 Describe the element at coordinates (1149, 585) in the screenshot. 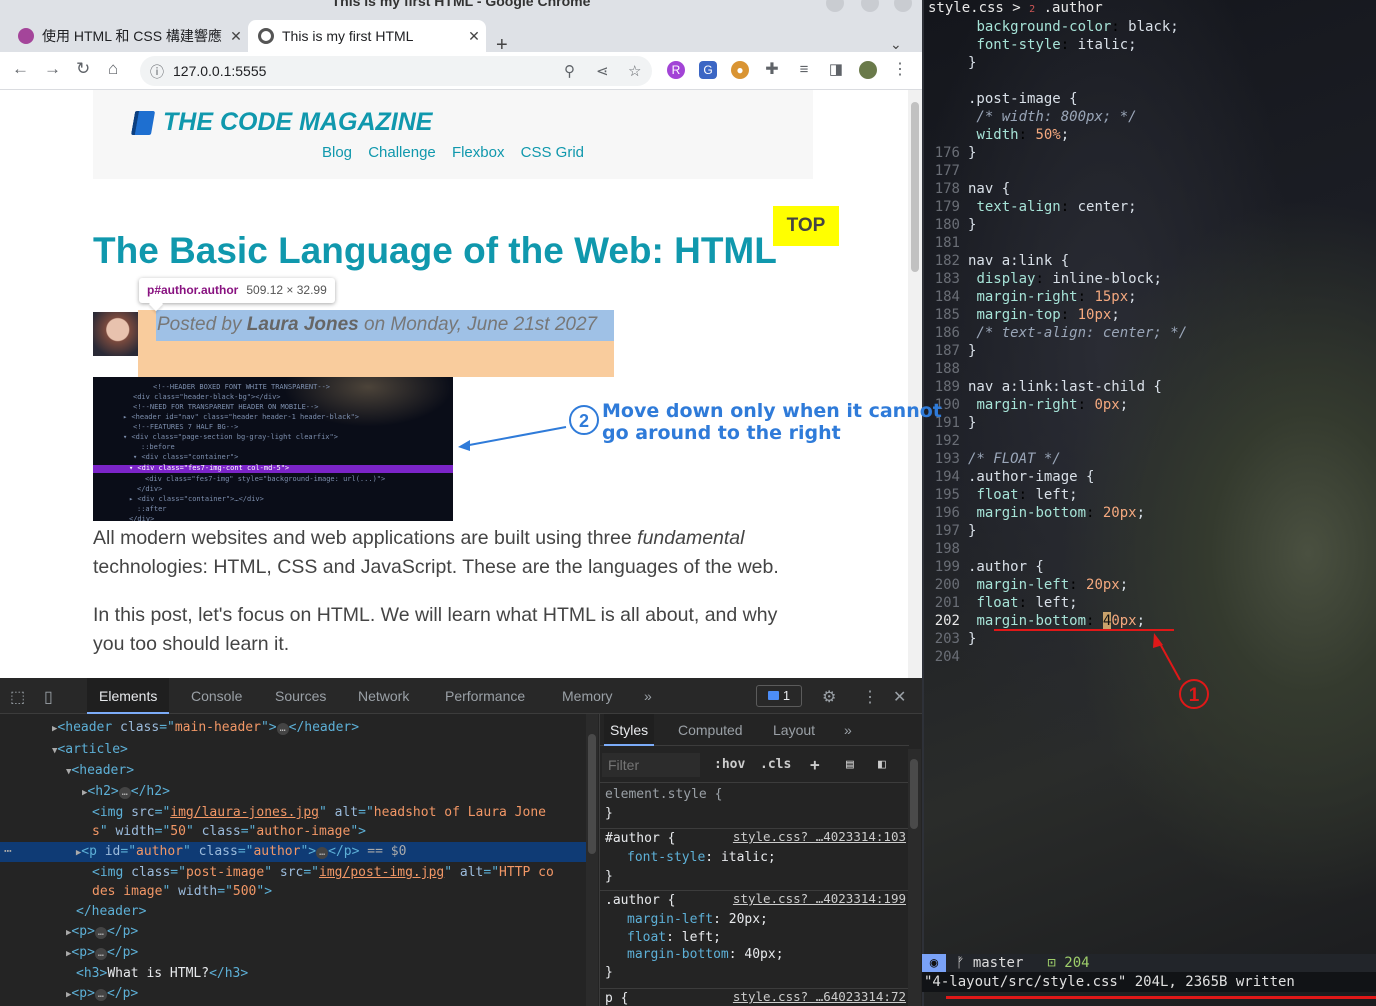

I see `code-line: 200 margin-left: 20px;` at that location.